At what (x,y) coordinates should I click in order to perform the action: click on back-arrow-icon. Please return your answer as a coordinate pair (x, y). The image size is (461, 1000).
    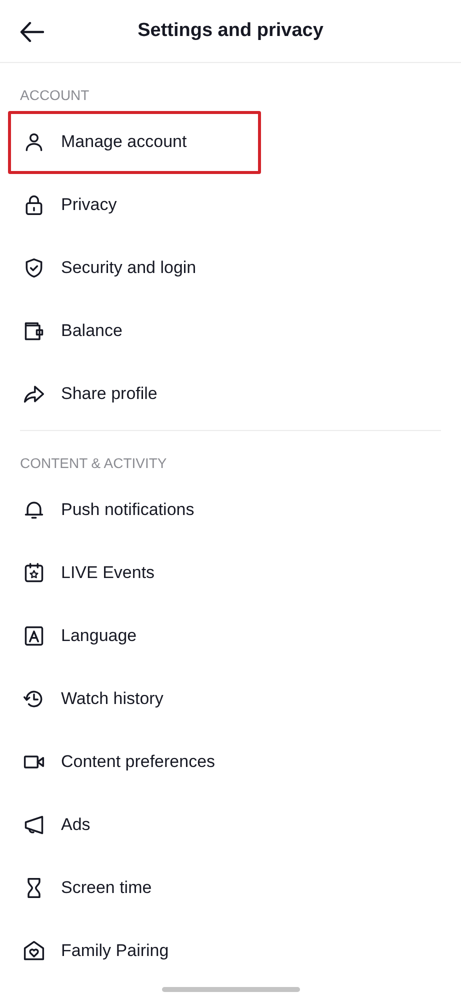
    Looking at the image, I should click on (32, 32).